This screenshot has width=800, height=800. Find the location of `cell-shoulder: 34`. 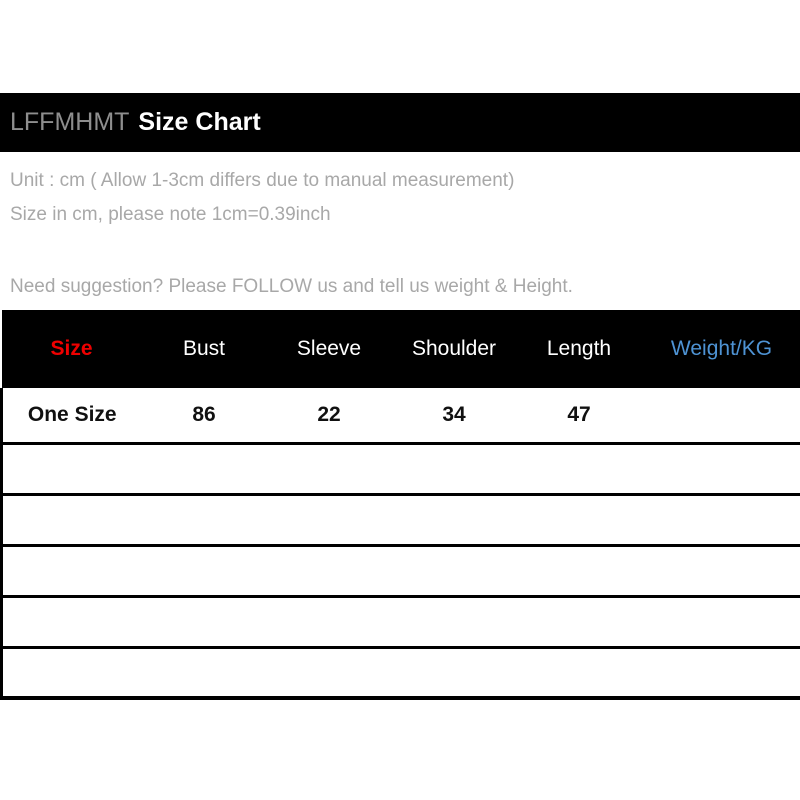

cell-shoulder: 34 is located at coordinates (454, 414).